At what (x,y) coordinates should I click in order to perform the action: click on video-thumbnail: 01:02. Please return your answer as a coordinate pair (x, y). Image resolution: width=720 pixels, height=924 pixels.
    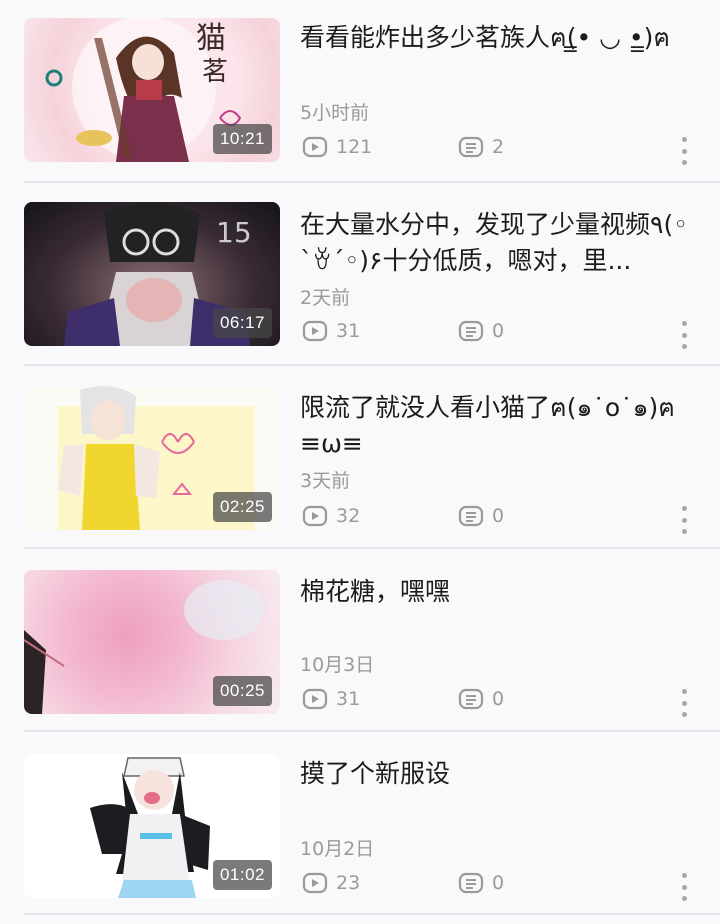
    Looking at the image, I should click on (152, 826).